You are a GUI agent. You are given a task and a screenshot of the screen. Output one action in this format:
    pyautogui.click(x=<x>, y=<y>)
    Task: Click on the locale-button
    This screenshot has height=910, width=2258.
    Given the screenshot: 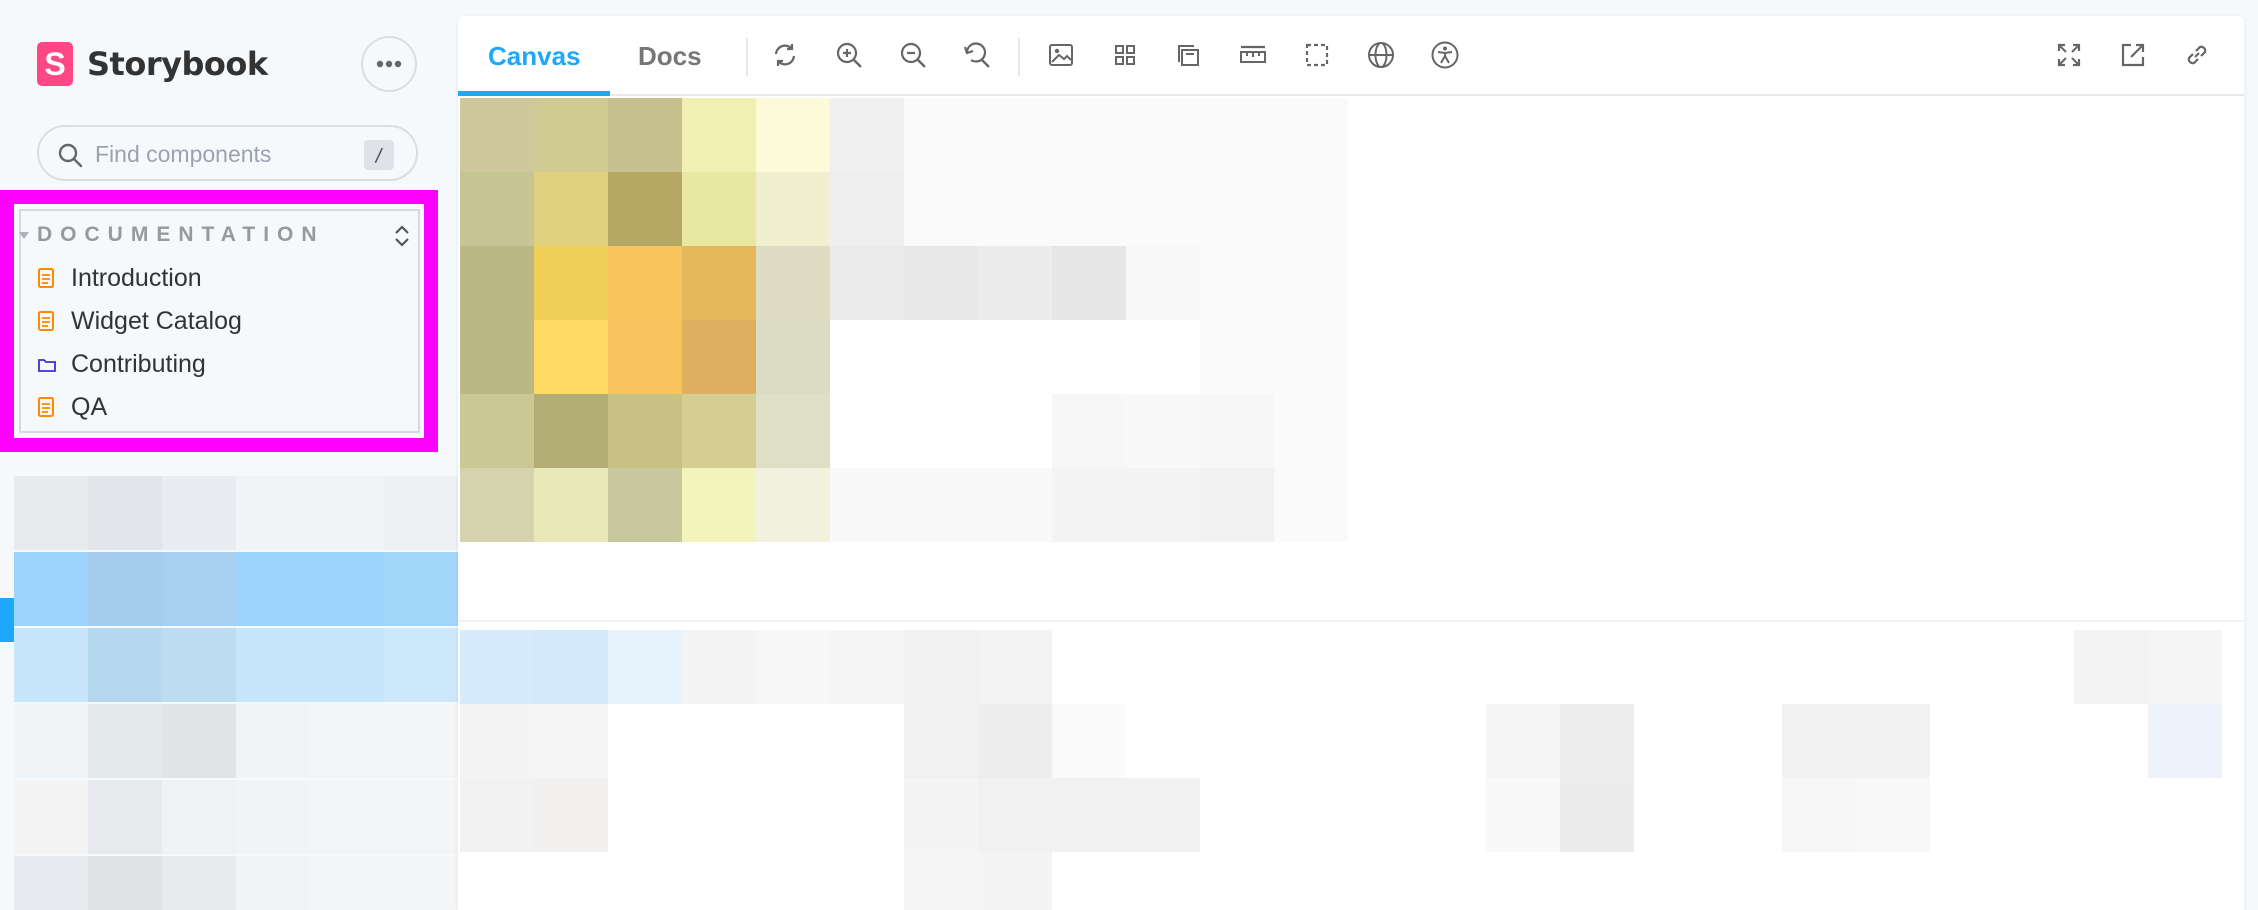 What is the action you would take?
    pyautogui.click(x=1381, y=55)
    